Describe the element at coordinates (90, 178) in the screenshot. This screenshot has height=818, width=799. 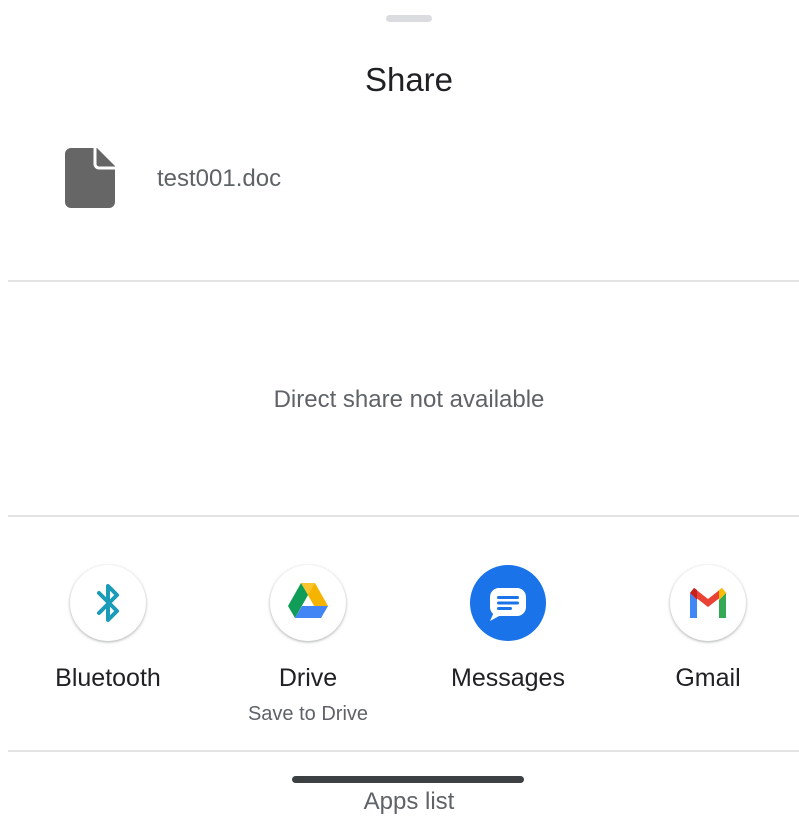
I see `document-icon` at that location.